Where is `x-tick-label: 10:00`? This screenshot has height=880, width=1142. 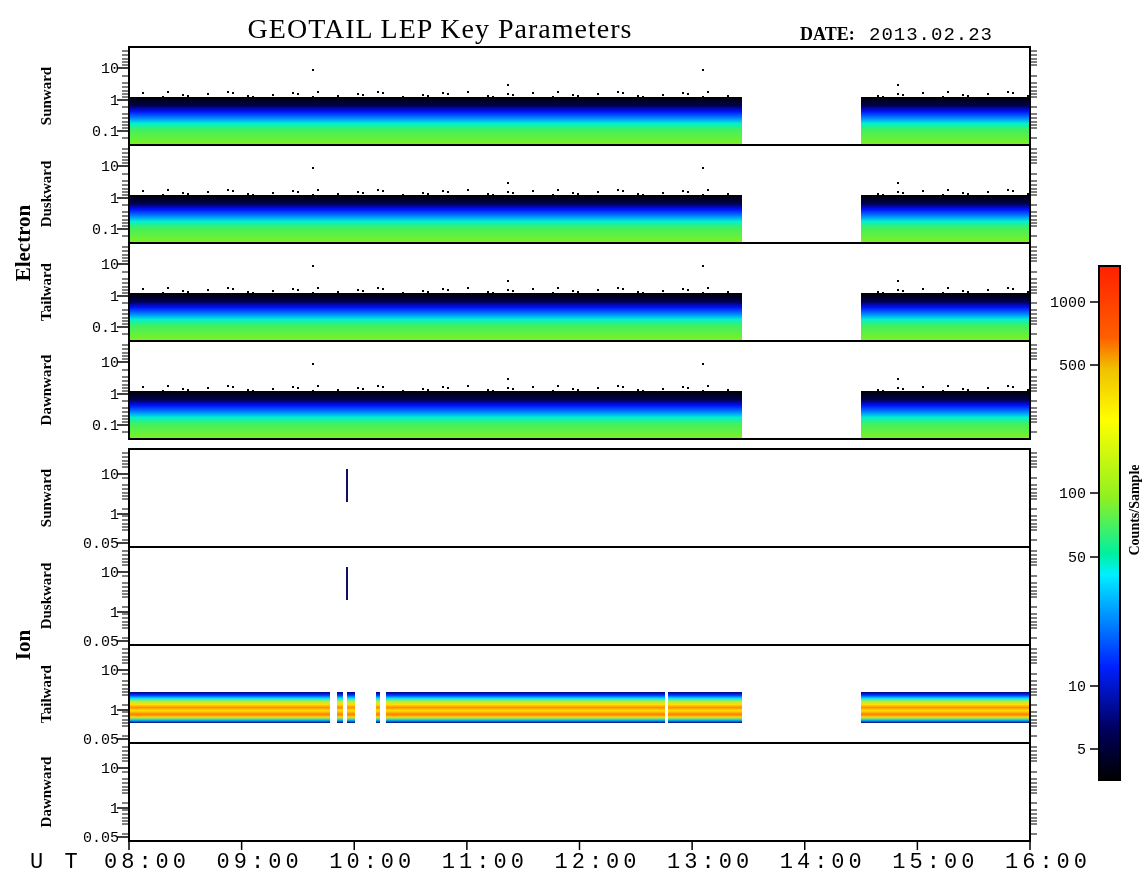 x-tick-label: 10:00 is located at coordinates (372, 862).